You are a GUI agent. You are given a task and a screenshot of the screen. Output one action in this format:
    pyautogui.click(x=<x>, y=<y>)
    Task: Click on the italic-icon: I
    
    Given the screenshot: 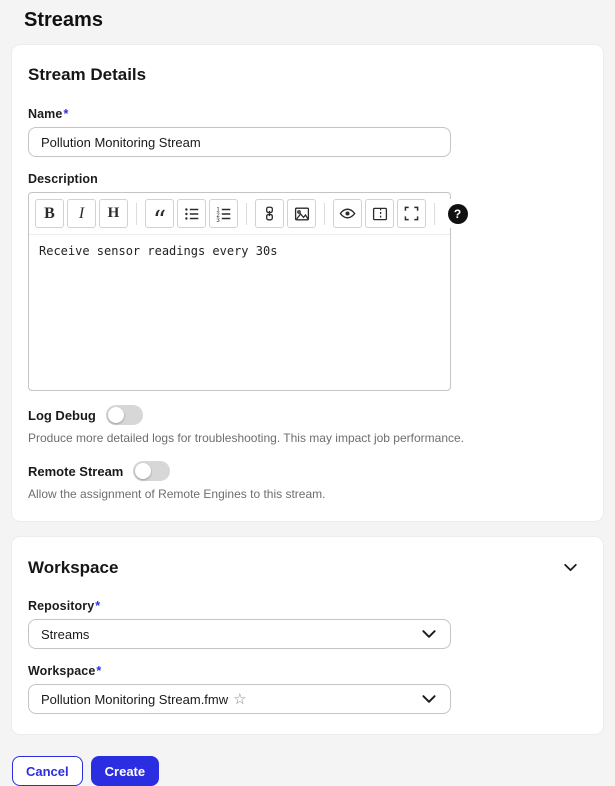 What is the action you would take?
    pyautogui.click(x=81, y=213)
    